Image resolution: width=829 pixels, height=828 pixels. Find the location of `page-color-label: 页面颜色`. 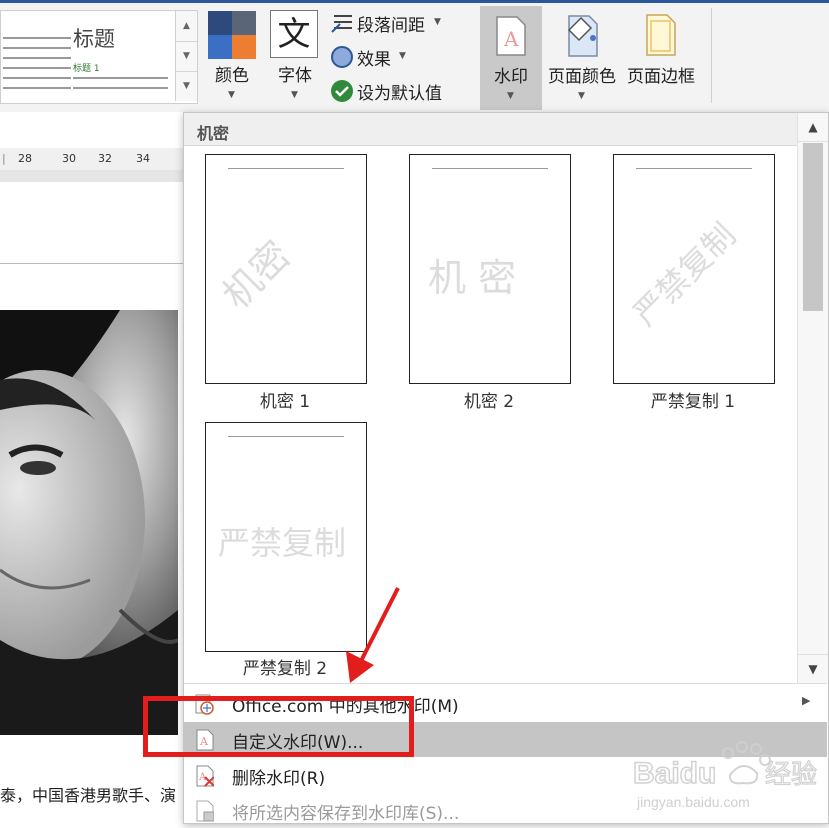

page-color-label: 页面颜色 is located at coordinates (582, 77).